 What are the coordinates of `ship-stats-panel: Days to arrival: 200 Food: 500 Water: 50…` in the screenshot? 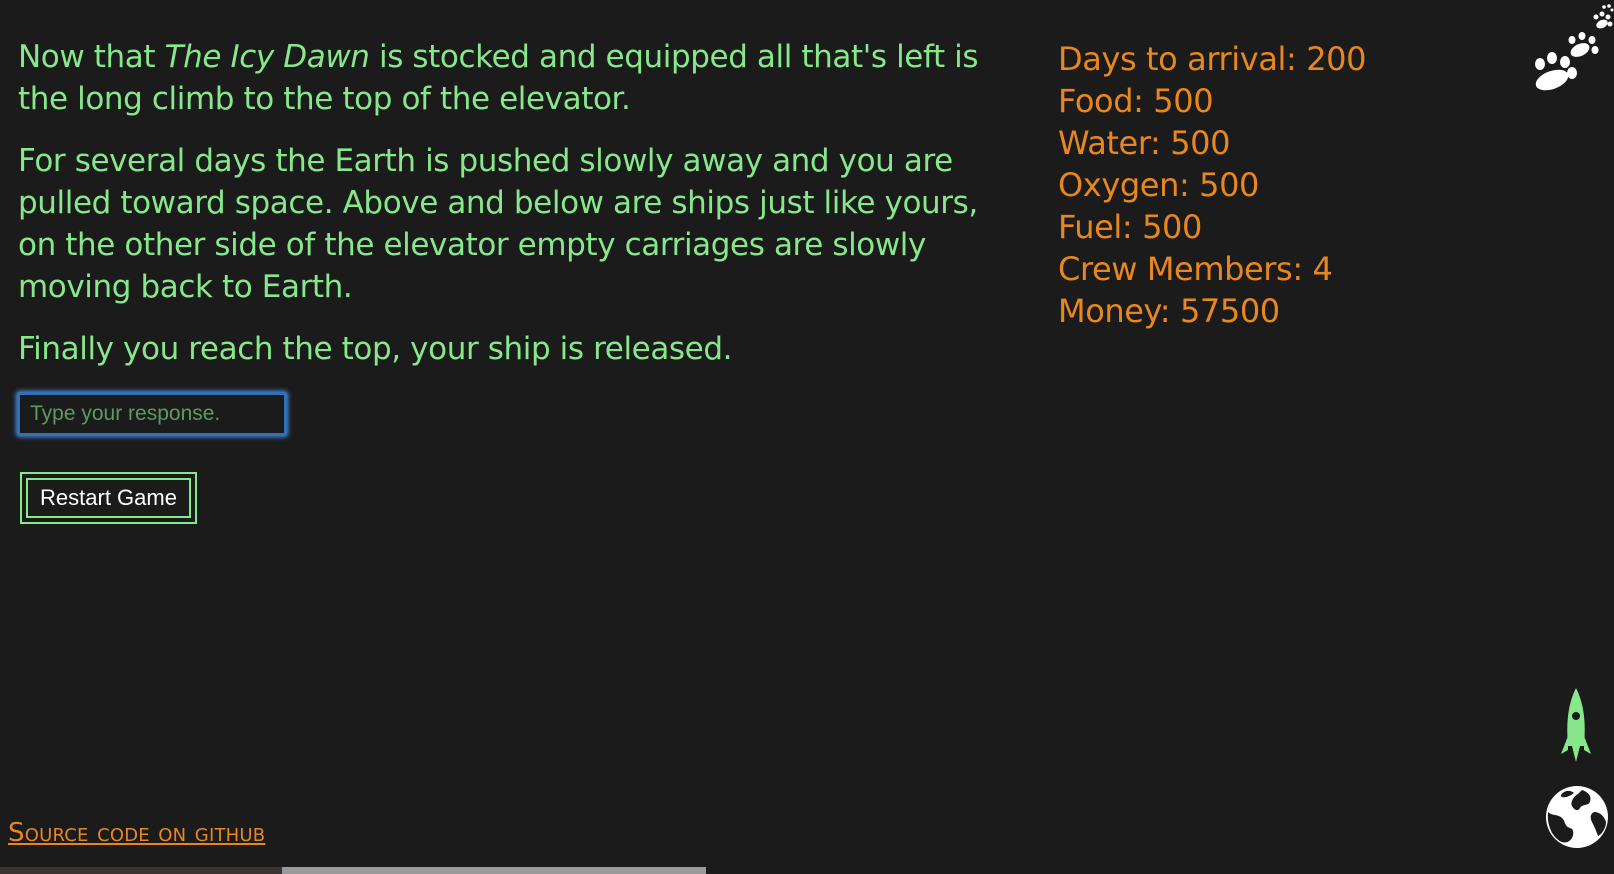 It's located at (1212, 185).